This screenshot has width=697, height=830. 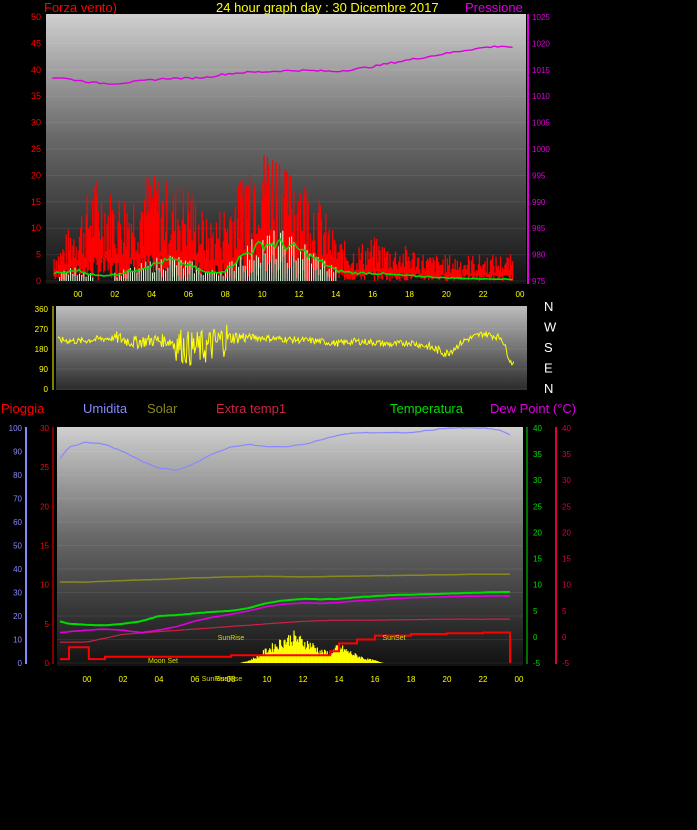 What do you see at coordinates (537, 532) in the screenshot?
I see `temperature-y-tick: 20` at bounding box center [537, 532].